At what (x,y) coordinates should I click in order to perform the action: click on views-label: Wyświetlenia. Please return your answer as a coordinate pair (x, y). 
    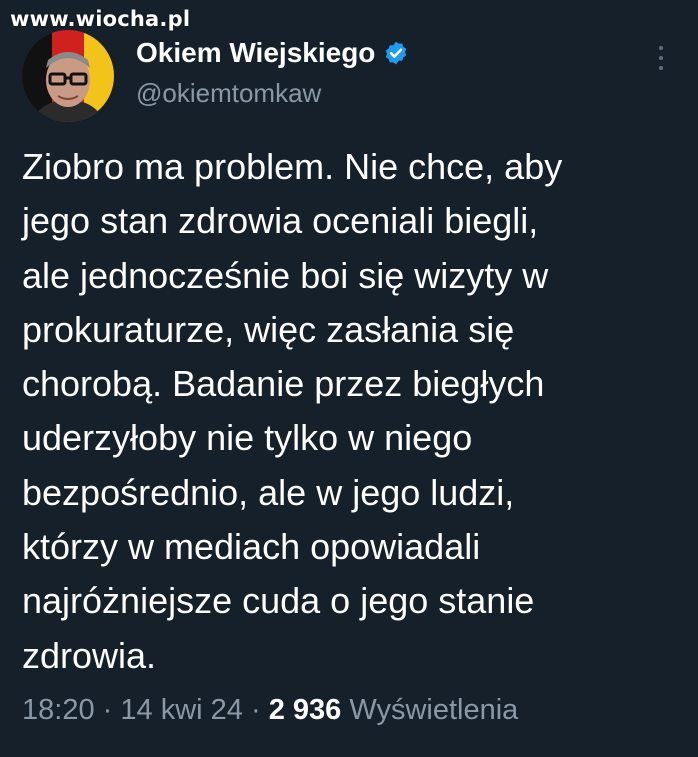
    Looking at the image, I should click on (434, 710).